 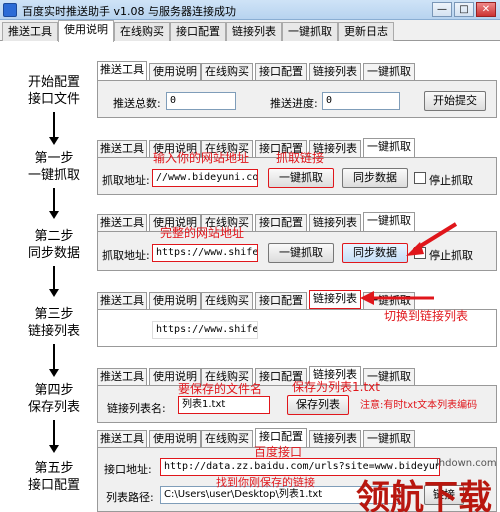 I want to click on step3-title-line1: 第三步, so click(x=54, y=314).